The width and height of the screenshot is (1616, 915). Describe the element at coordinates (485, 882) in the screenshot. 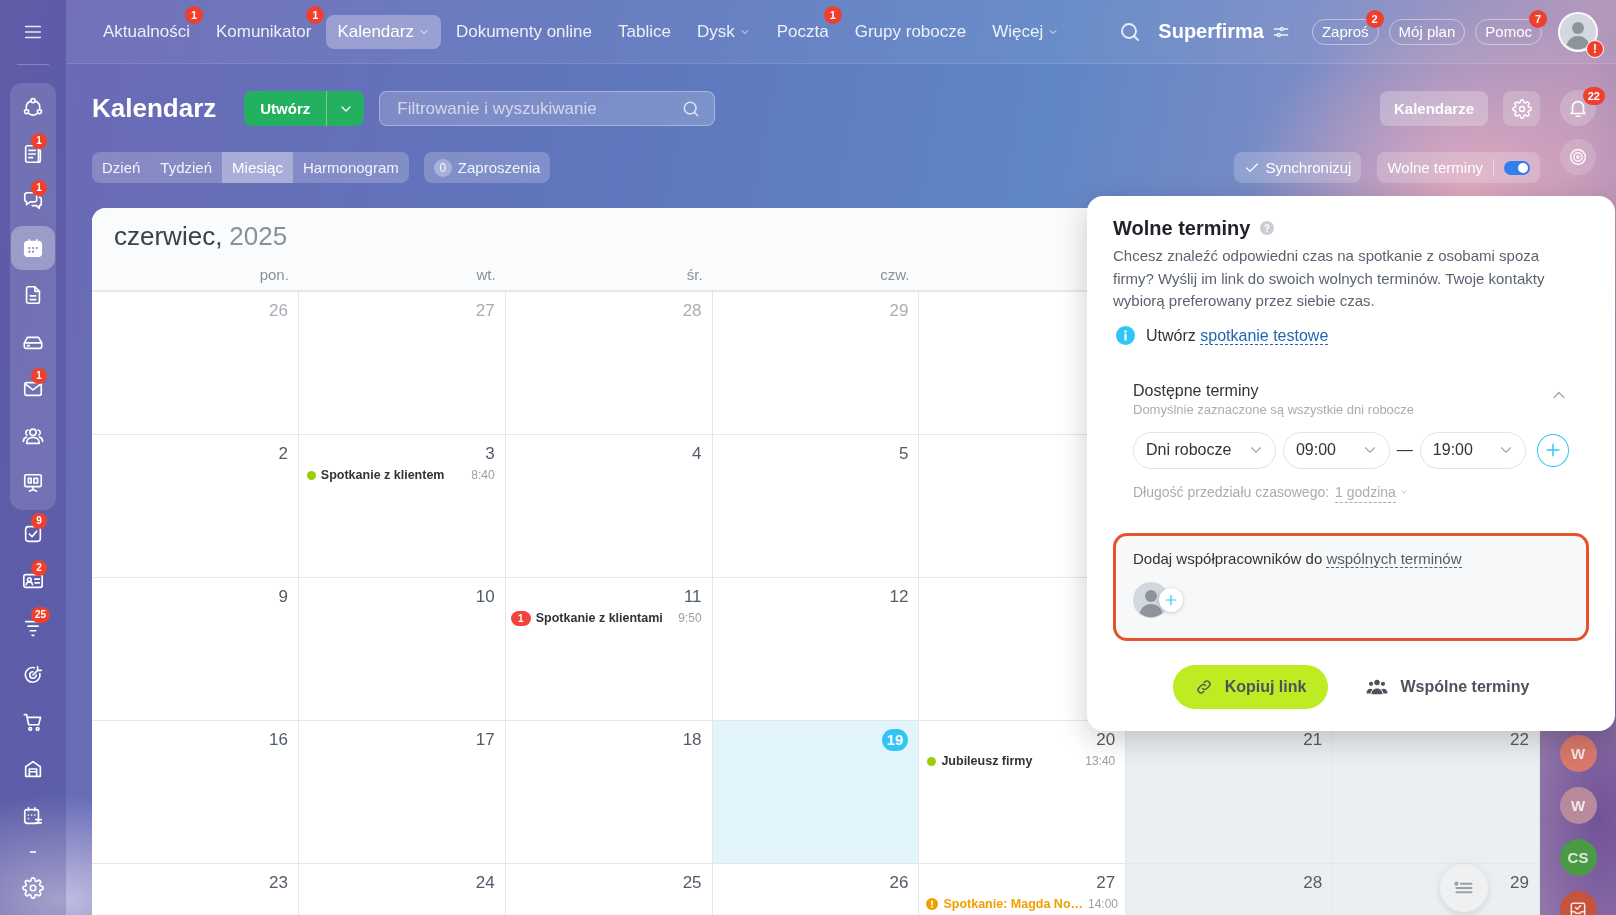

I see `day-number: 24` at that location.